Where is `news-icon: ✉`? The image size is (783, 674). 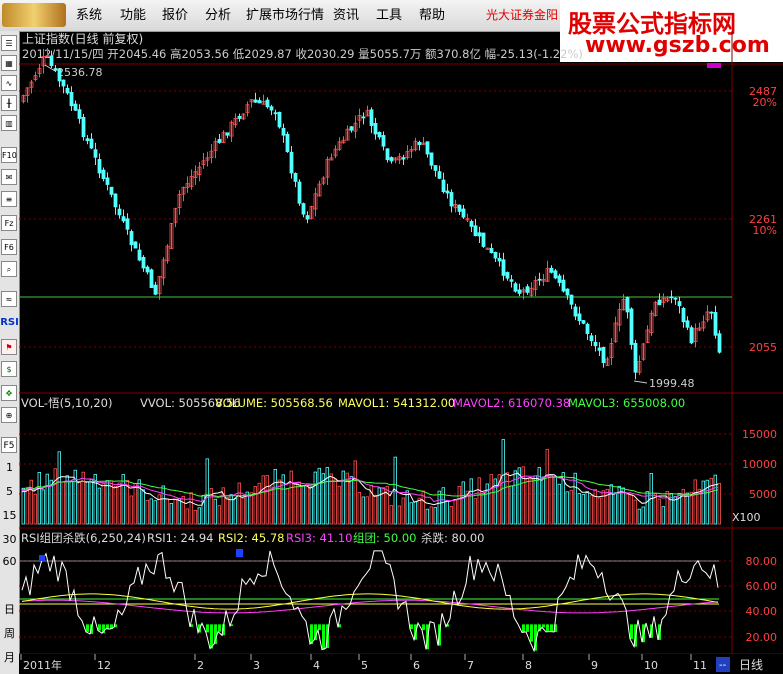 news-icon: ✉ is located at coordinates (9, 177).